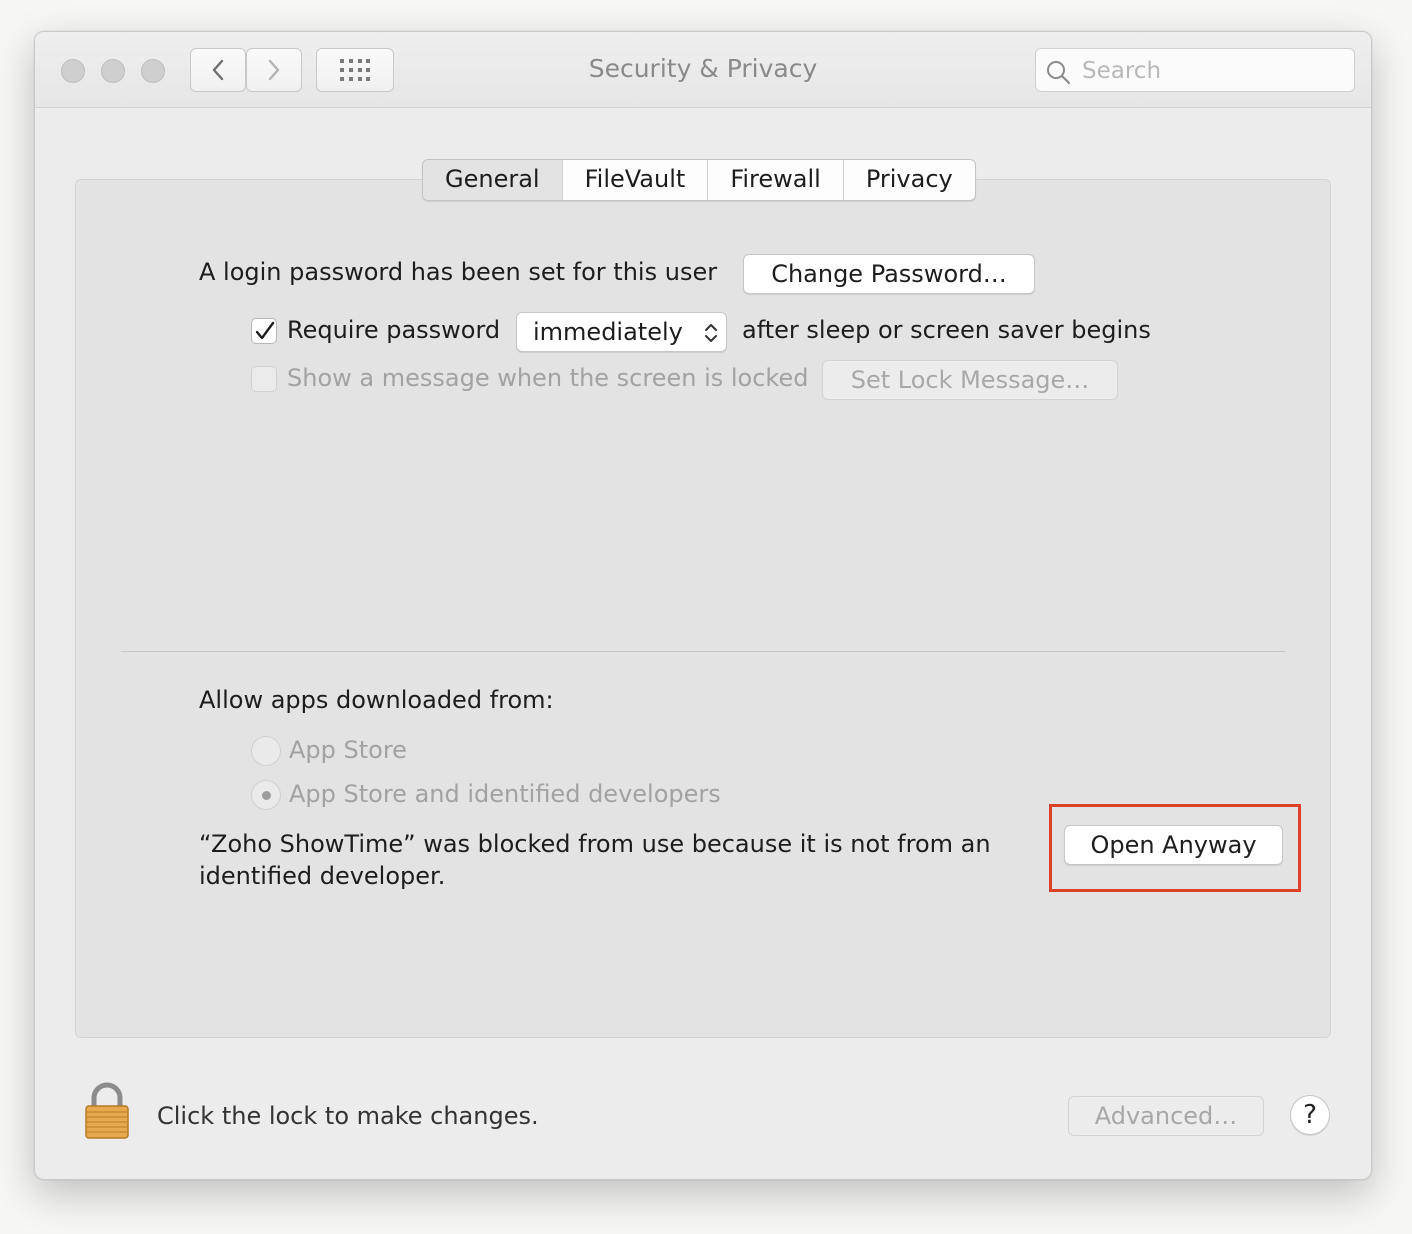  What do you see at coordinates (376, 700) in the screenshot?
I see `allow-apps-heading: Allow apps downloaded from:` at bounding box center [376, 700].